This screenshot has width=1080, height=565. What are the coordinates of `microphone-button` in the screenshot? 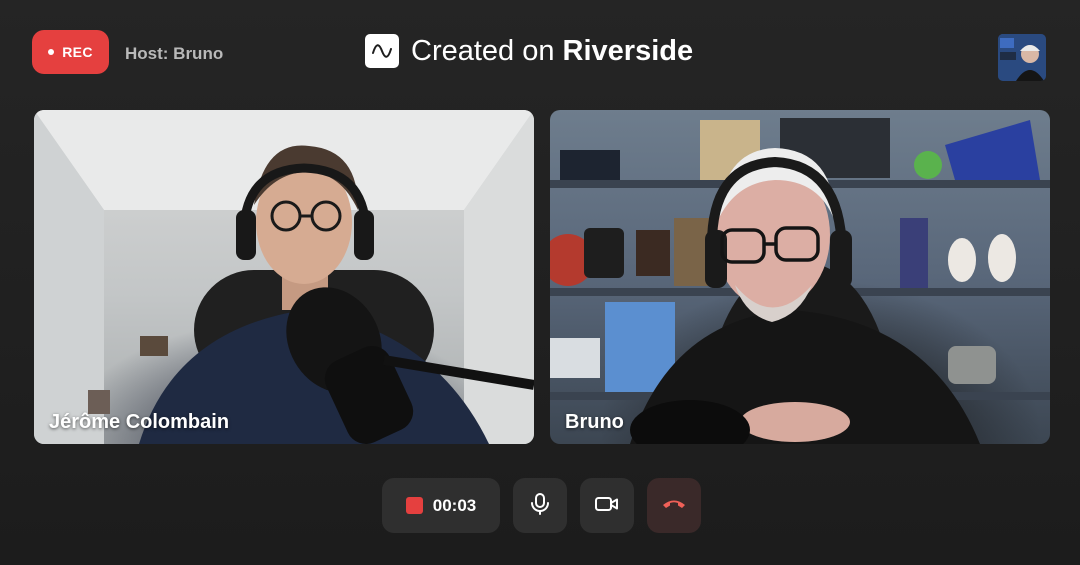 It's located at (540, 505).